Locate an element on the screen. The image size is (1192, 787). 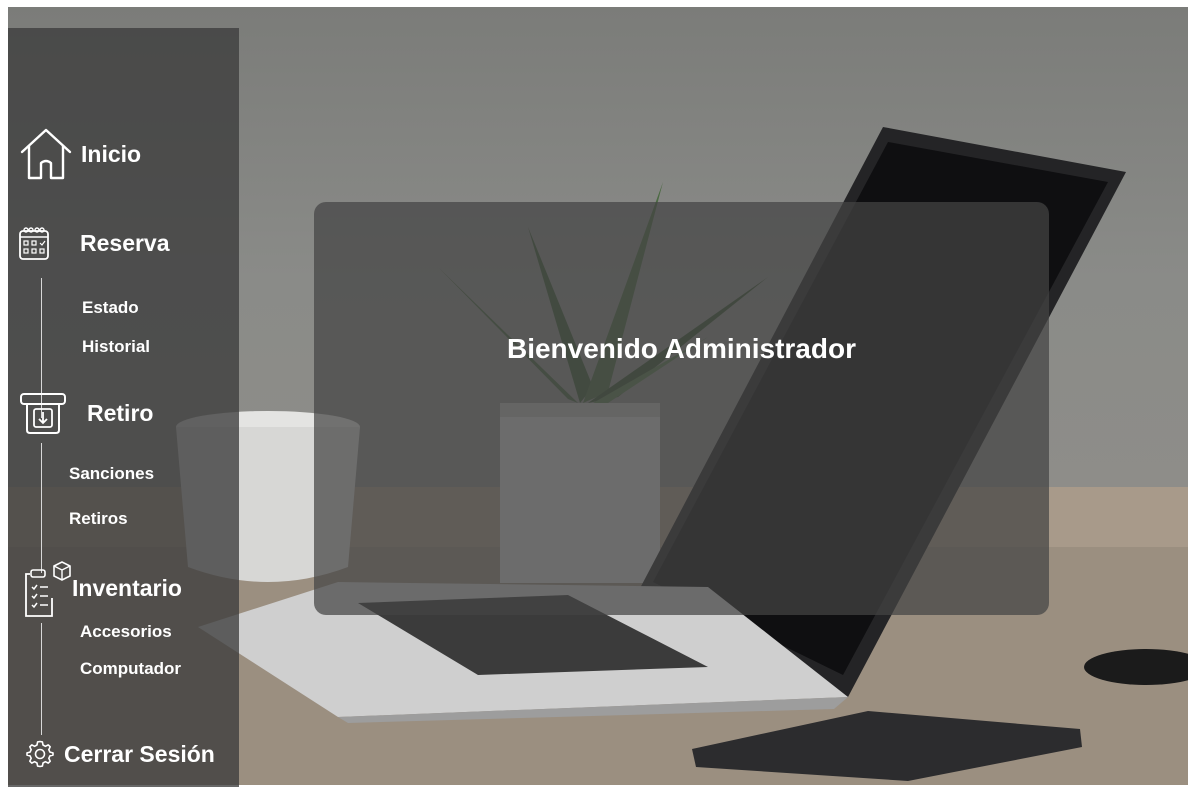
nav-home: Inicio is located at coordinates (79, 154).